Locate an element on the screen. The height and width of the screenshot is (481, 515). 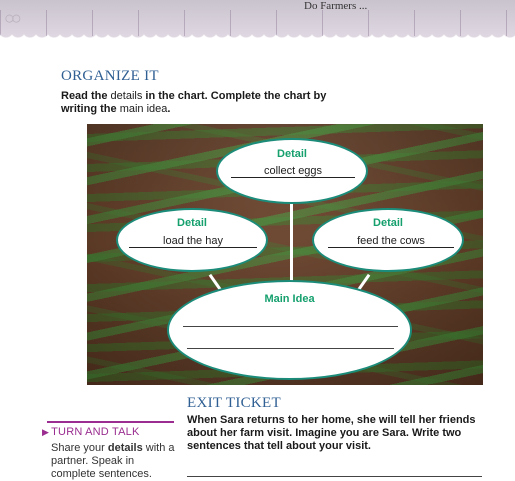
detail-oval-top: Detail collect eggs is located at coordinates (292, 171).